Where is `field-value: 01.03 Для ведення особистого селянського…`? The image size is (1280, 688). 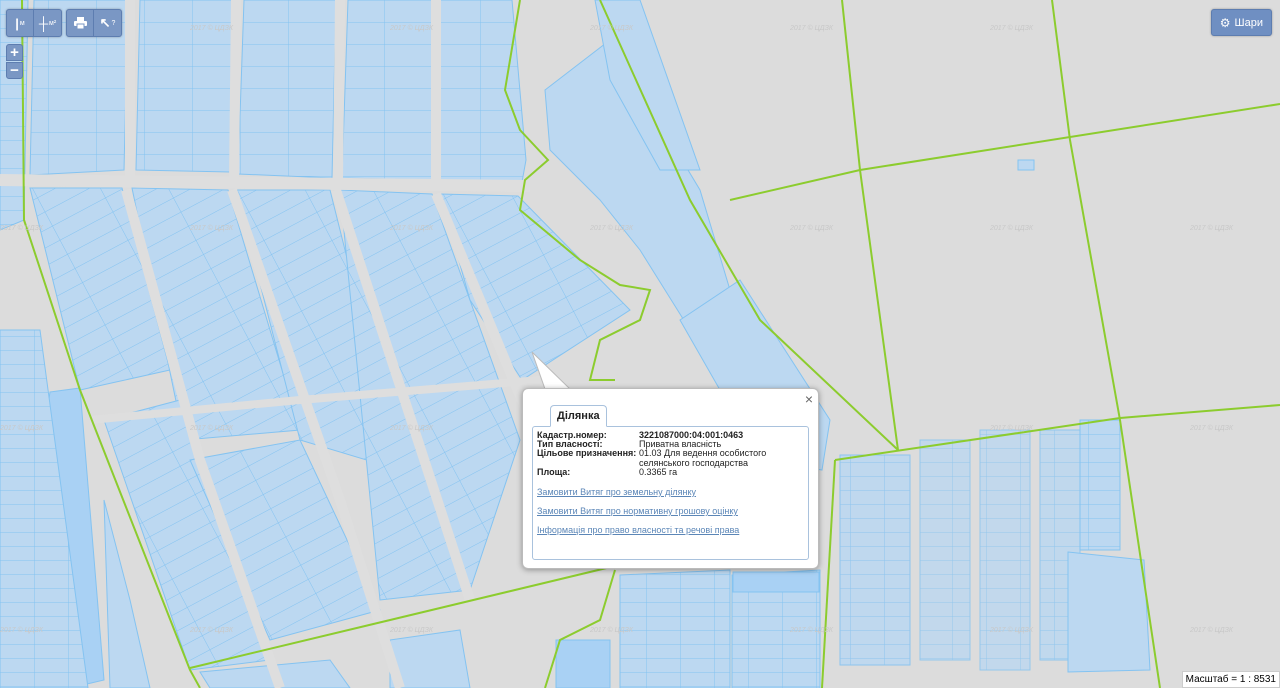
field-value: 01.03 Для ведення особистого селянського… is located at coordinates (703, 458).